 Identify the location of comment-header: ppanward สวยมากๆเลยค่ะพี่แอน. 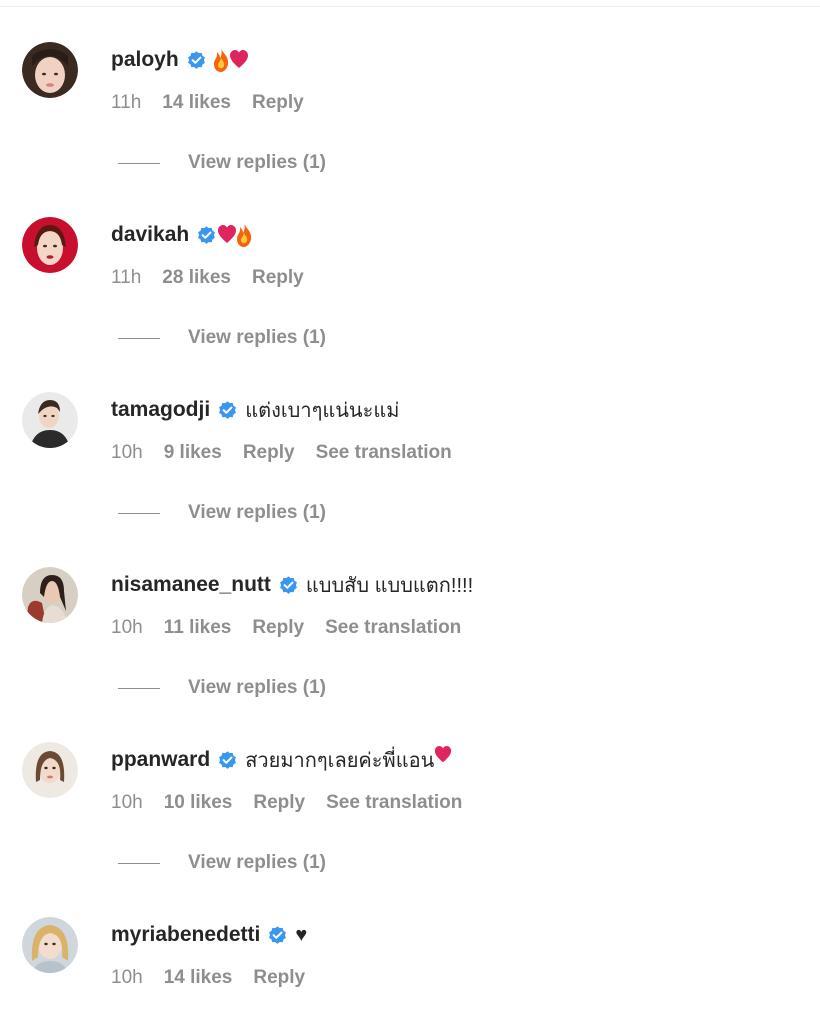
(281, 760).